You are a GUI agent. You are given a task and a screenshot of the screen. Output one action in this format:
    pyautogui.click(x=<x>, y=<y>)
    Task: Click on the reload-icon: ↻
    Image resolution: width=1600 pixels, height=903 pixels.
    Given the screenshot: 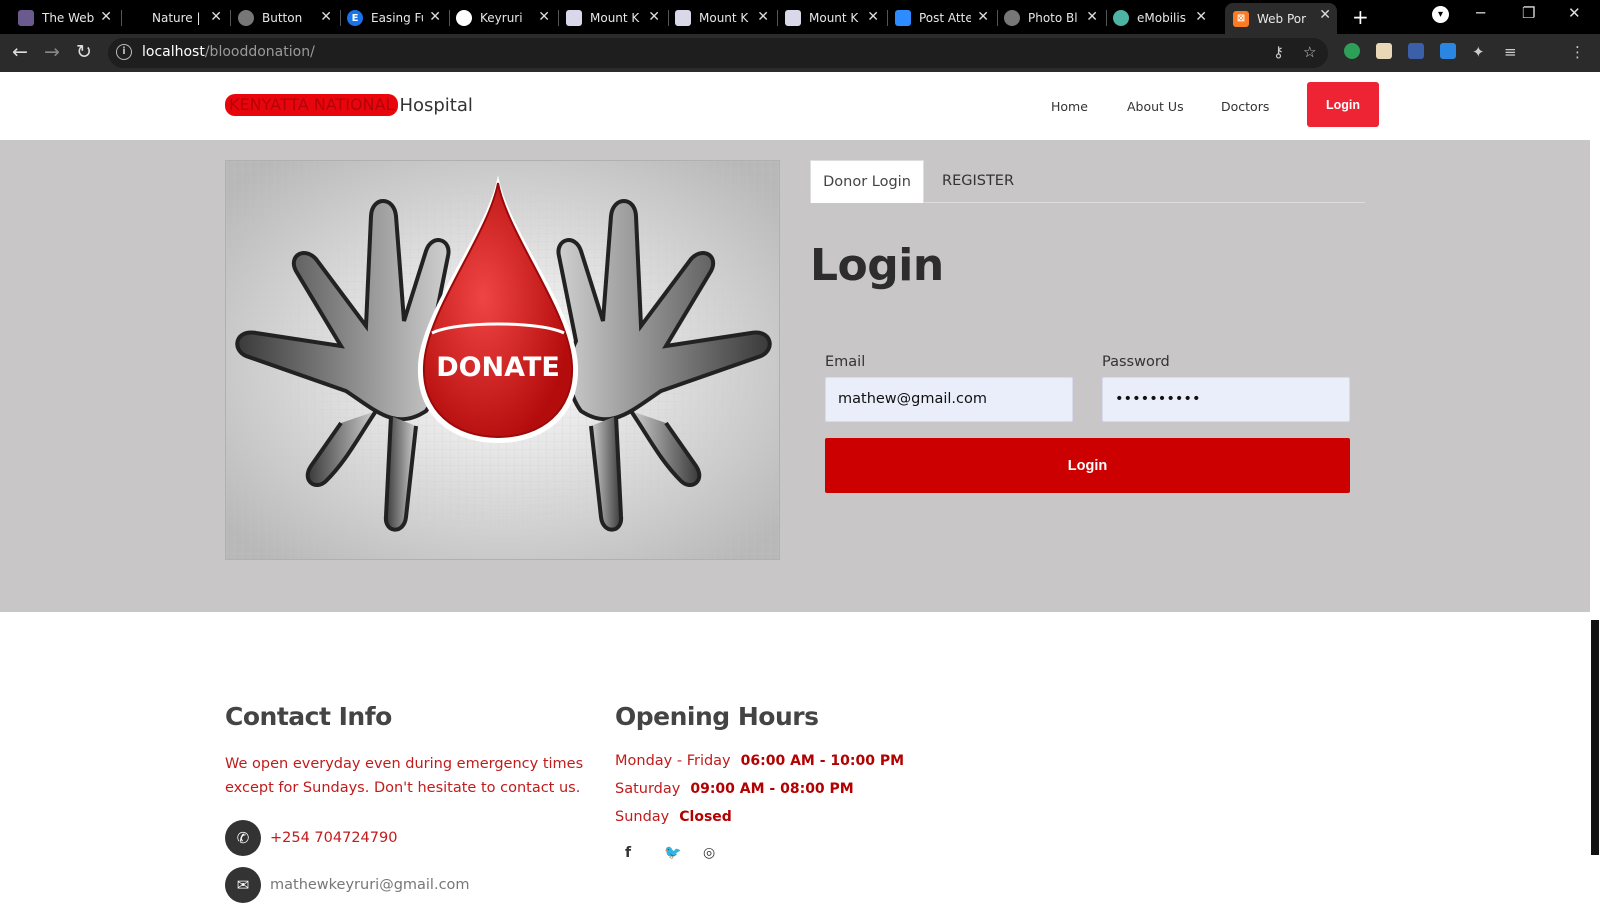 What is the action you would take?
    pyautogui.click(x=84, y=52)
    